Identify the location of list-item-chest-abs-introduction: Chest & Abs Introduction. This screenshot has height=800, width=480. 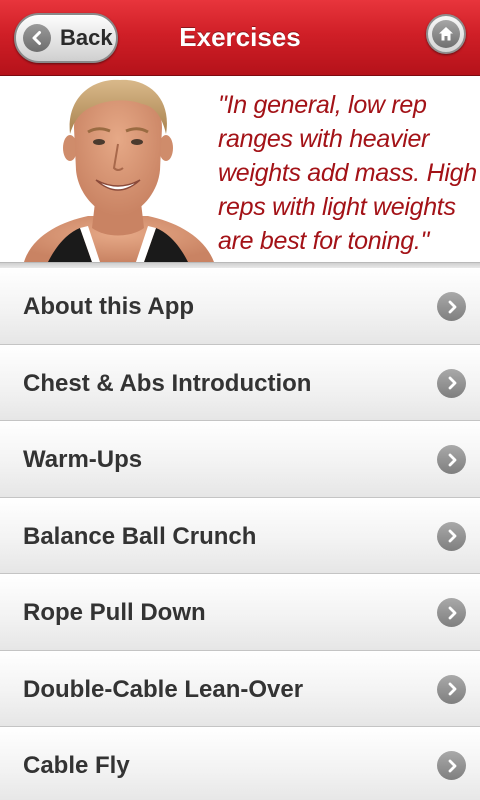
(240, 382).